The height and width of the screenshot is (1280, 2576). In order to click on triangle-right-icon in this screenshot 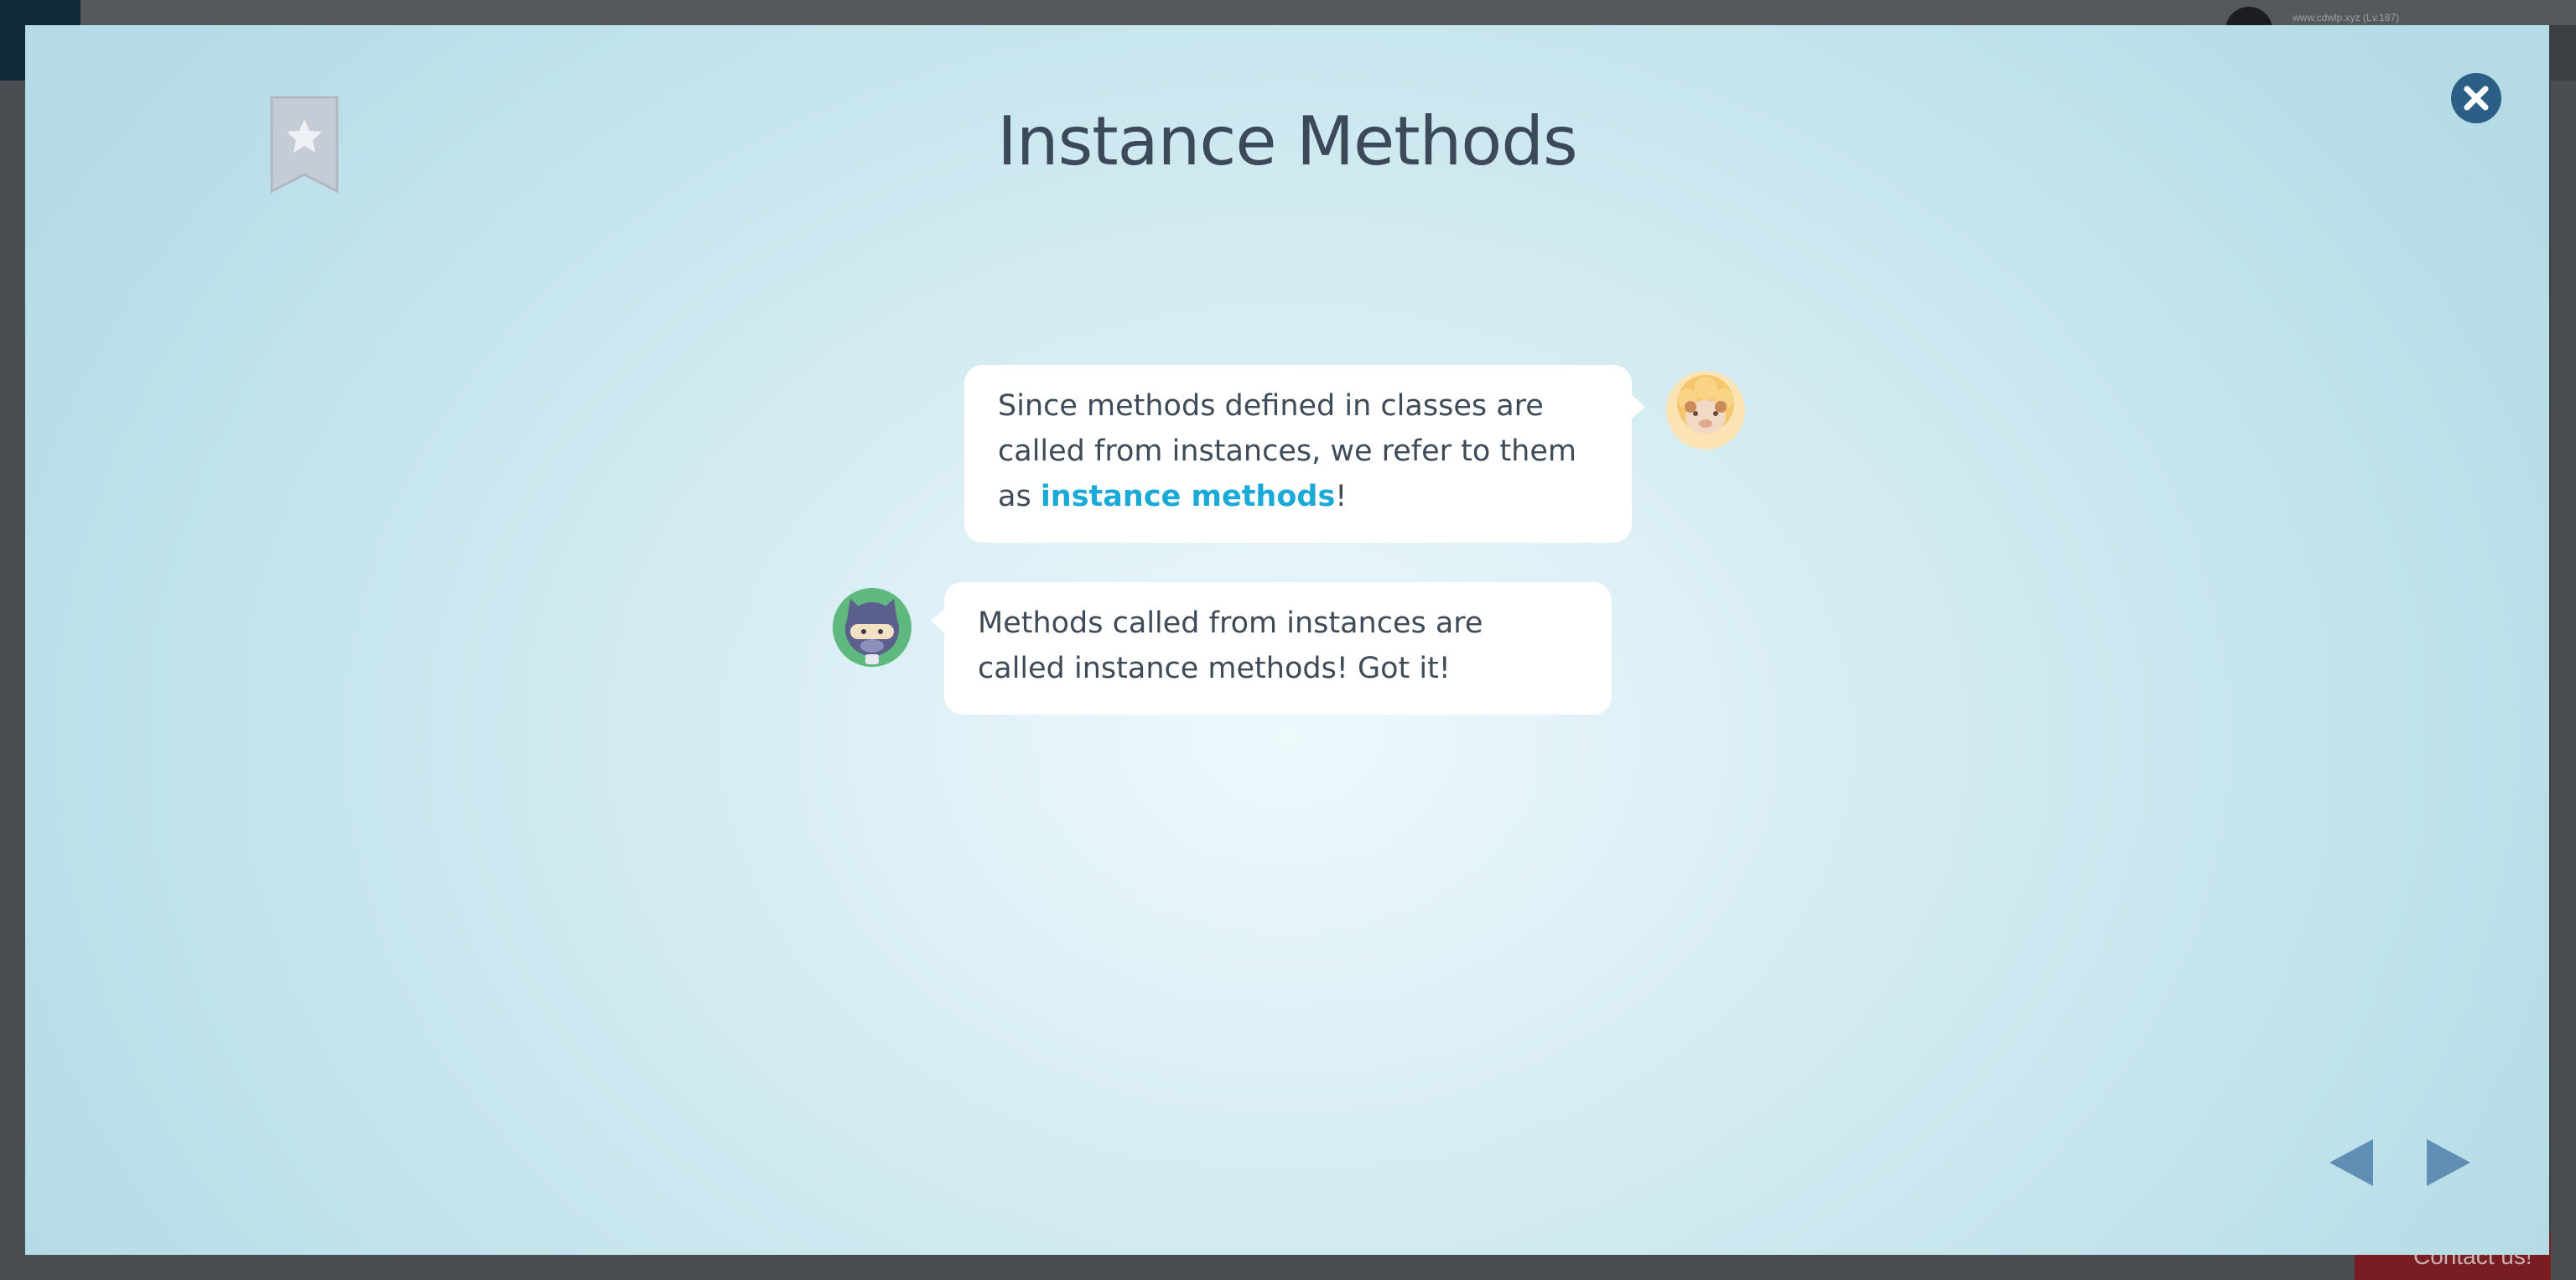, I will do `click(2448, 1162)`.